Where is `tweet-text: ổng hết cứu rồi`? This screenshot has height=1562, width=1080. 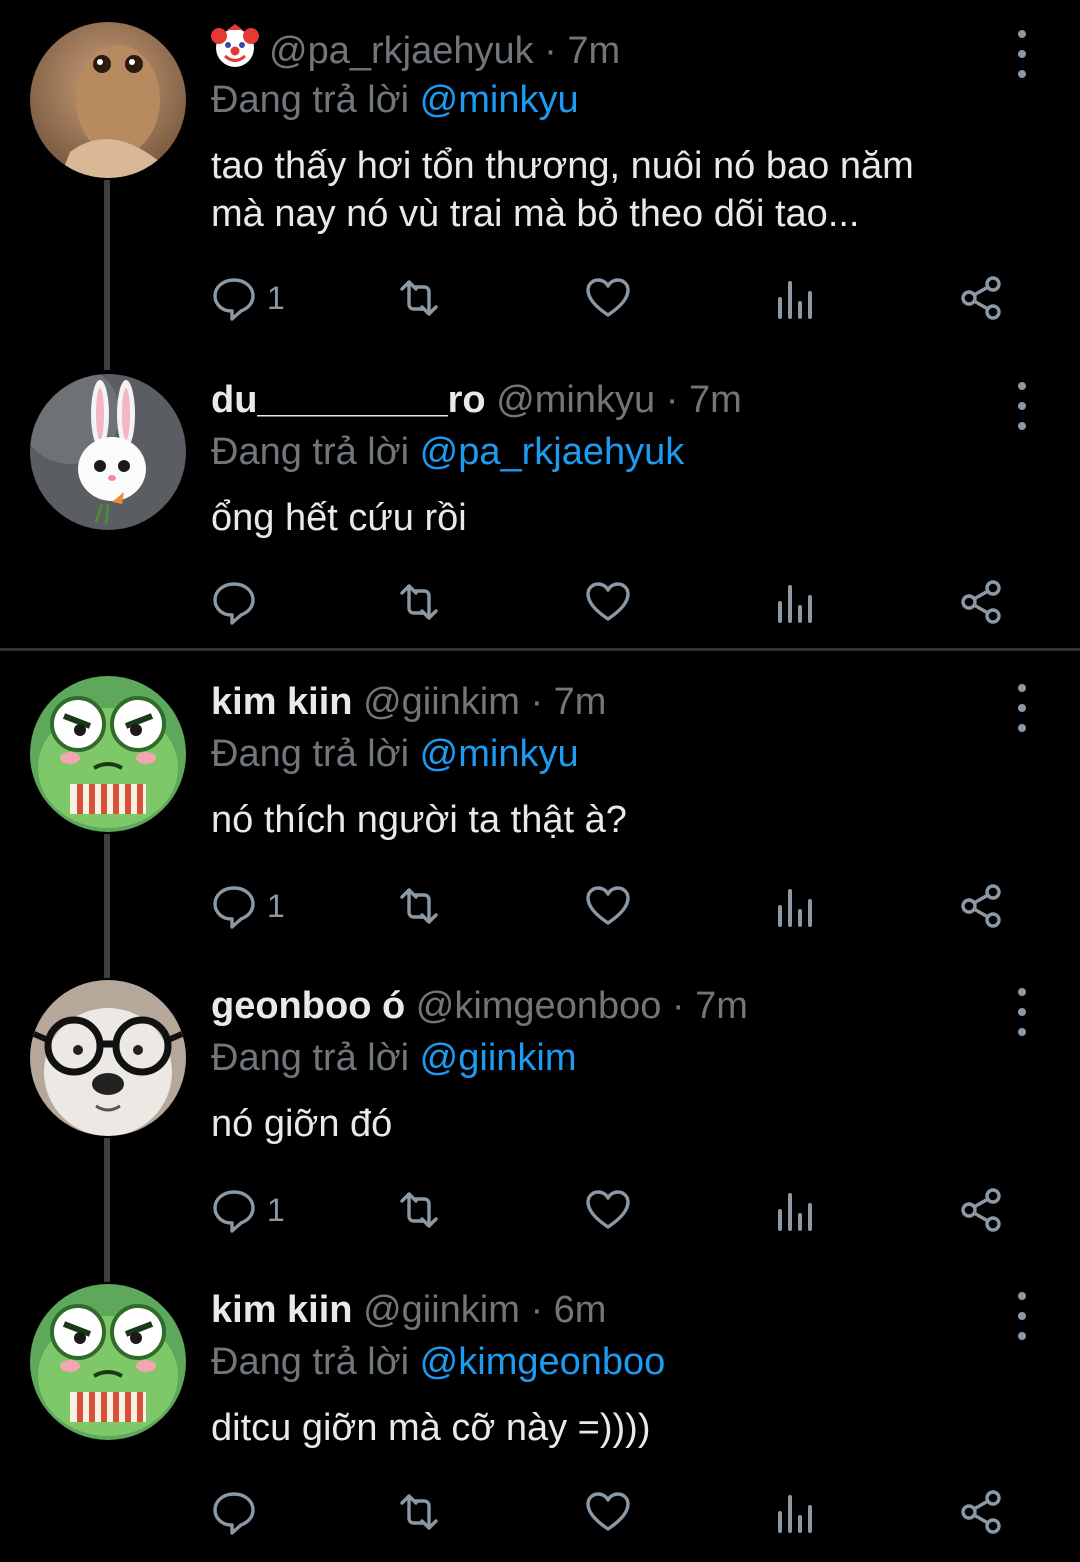 tweet-text: ổng hết cứu rồi is located at coordinates (339, 518).